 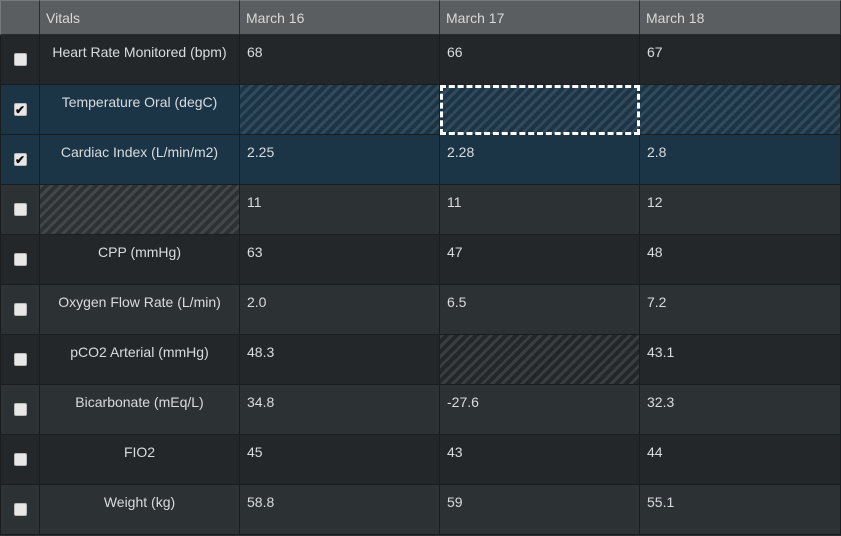 What do you see at coordinates (140, 110) in the screenshot?
I see `vital-label-cell: Temperature Oral (degC)` at bounding box center [140, 110].